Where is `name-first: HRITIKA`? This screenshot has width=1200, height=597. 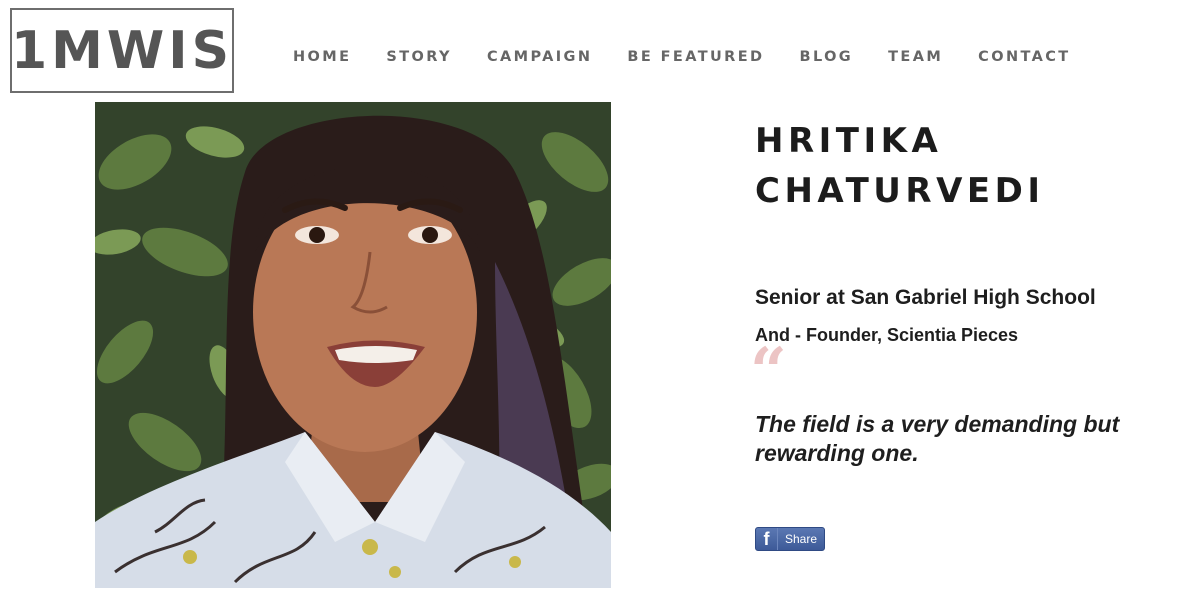 name-first: HRITIKA is located at coordinates (849, 141).